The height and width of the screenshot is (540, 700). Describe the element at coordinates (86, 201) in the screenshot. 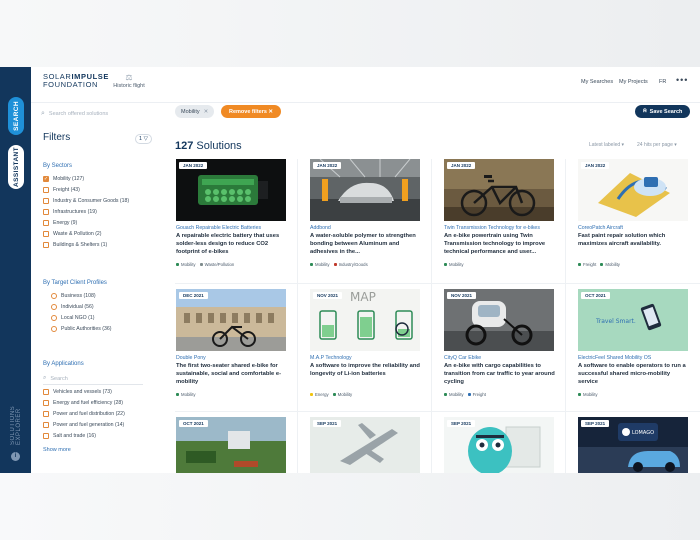

I see `sector-checkbox-industry: Industry & Consumer Goods (18)` at that location.